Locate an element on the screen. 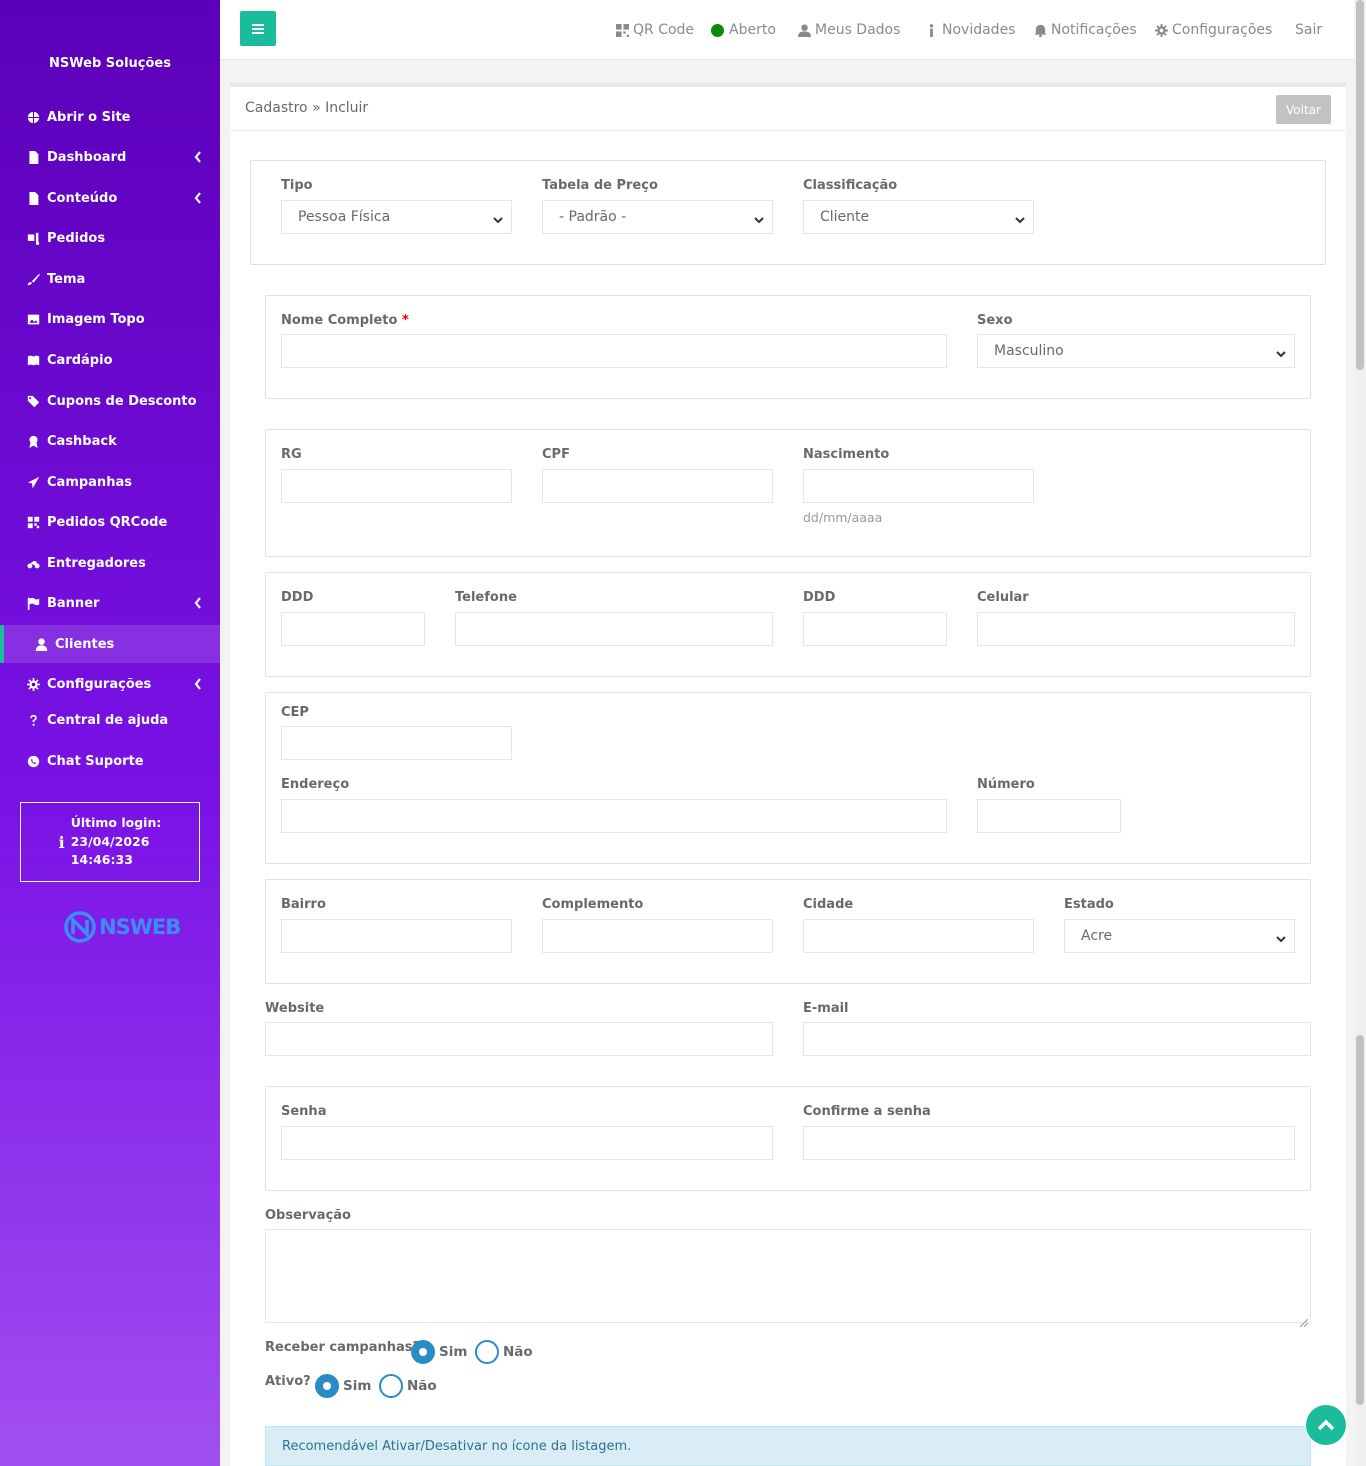 This screenshot has height=1466, width=1366. sidebar-item-cupons-de-desconto: Cupons de Desconto is located at coordinates (110, 401).